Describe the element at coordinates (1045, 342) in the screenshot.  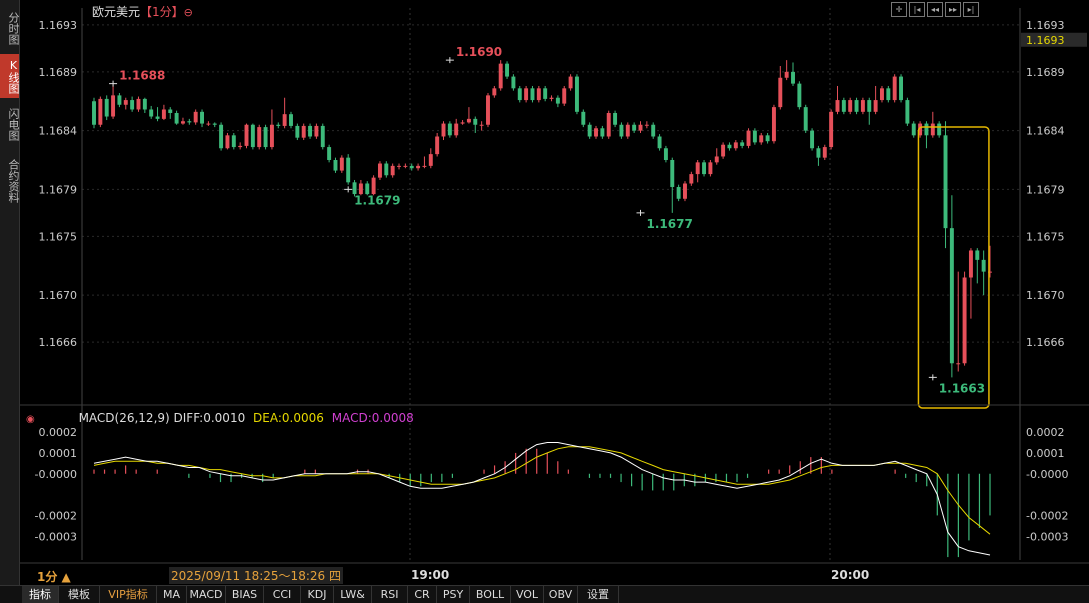
I see `price-tick-right: 1.1666` at that location.